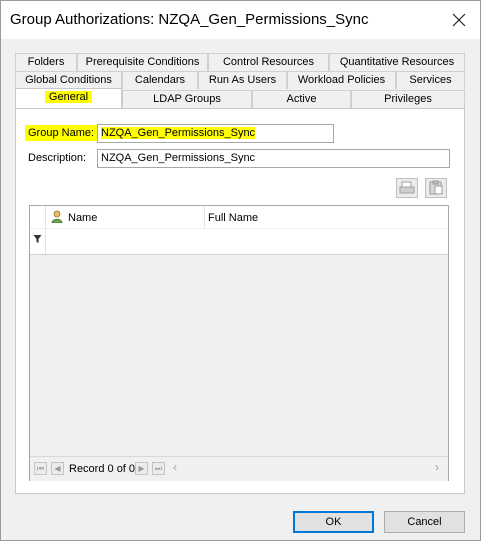  I want to click on close-icon, so click(459, 20).